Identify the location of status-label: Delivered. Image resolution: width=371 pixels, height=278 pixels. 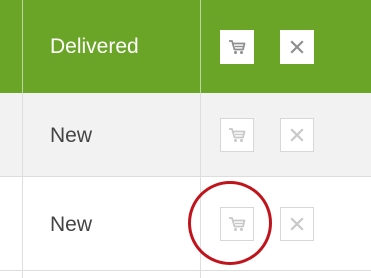
(94, 46).